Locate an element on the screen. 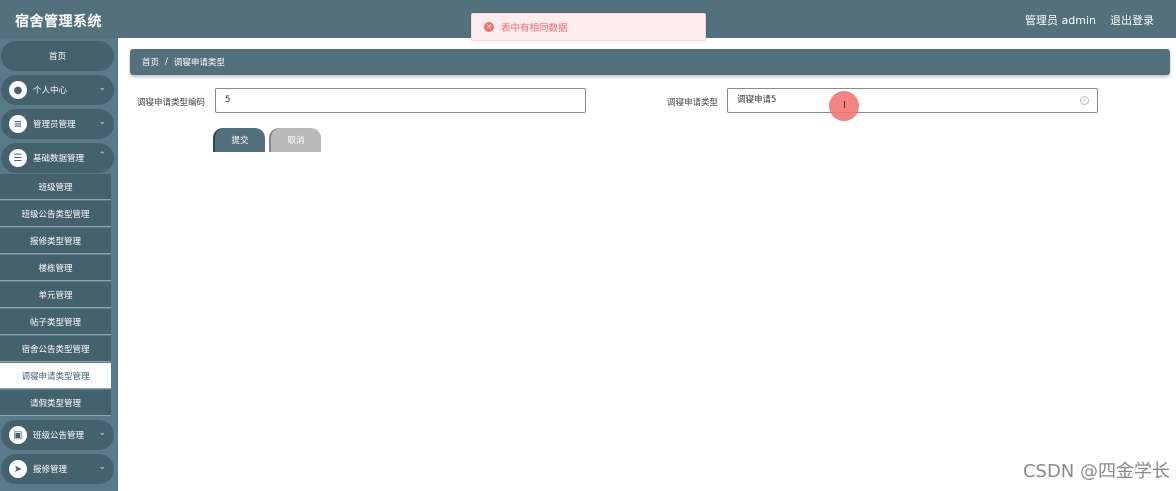 This screenshot has width=1176, height=491. list-icon: ☰ is located at coordinates (18, 158).